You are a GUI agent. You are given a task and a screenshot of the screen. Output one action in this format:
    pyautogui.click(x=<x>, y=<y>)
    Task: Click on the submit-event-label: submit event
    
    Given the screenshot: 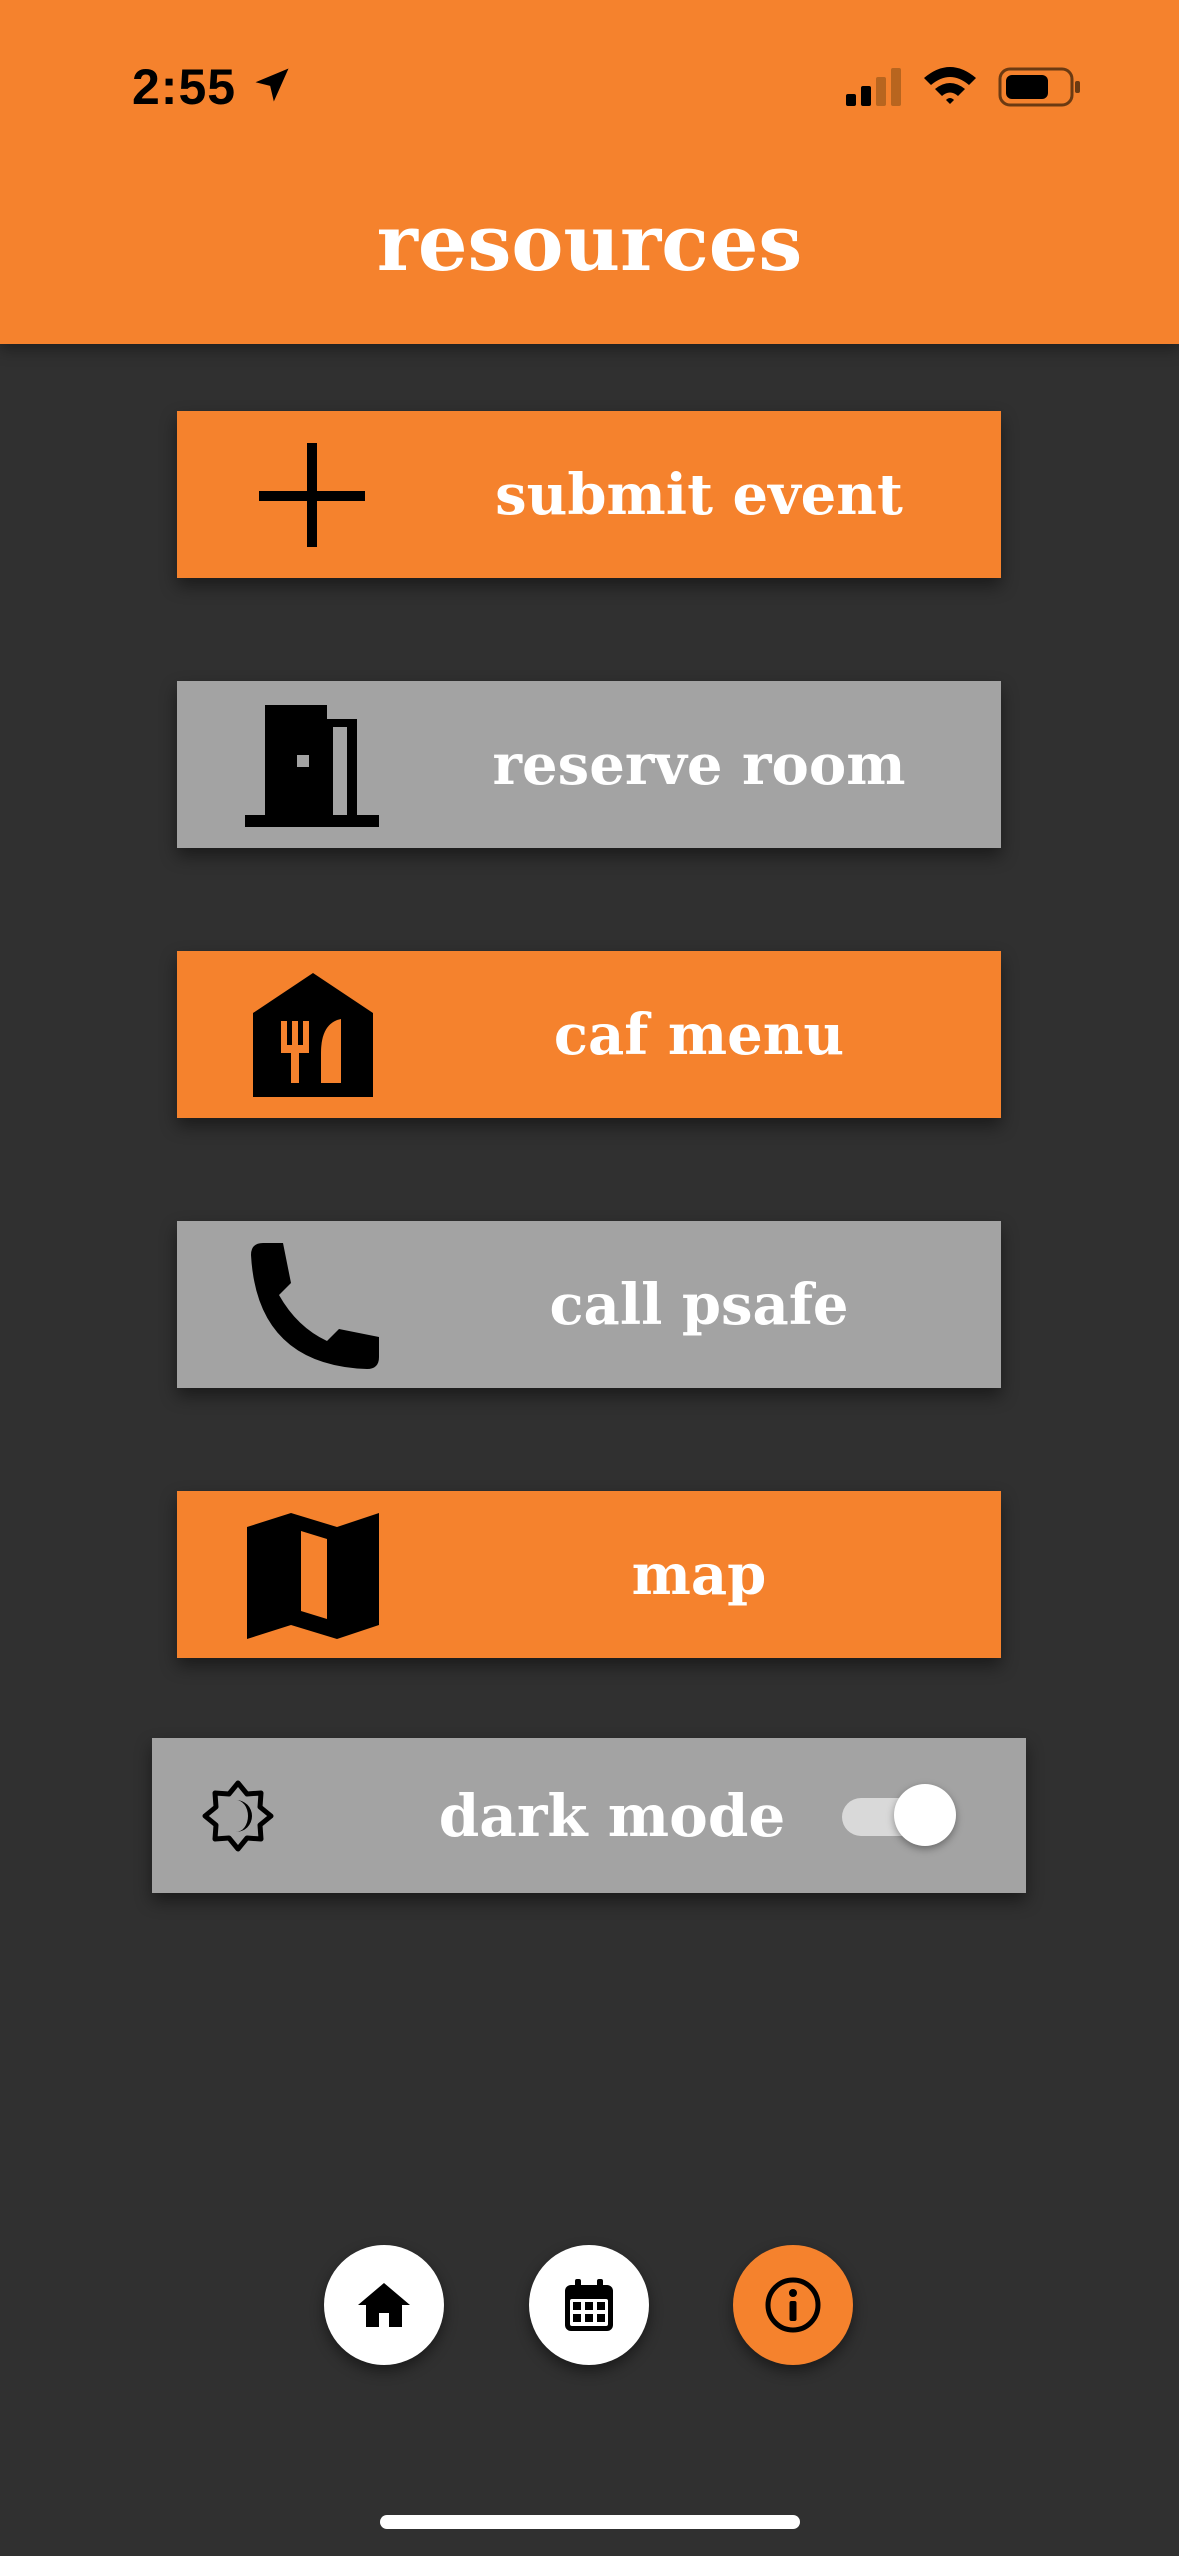 What is the action you would take?
    pyautogui.click(x=699, y=494)
    